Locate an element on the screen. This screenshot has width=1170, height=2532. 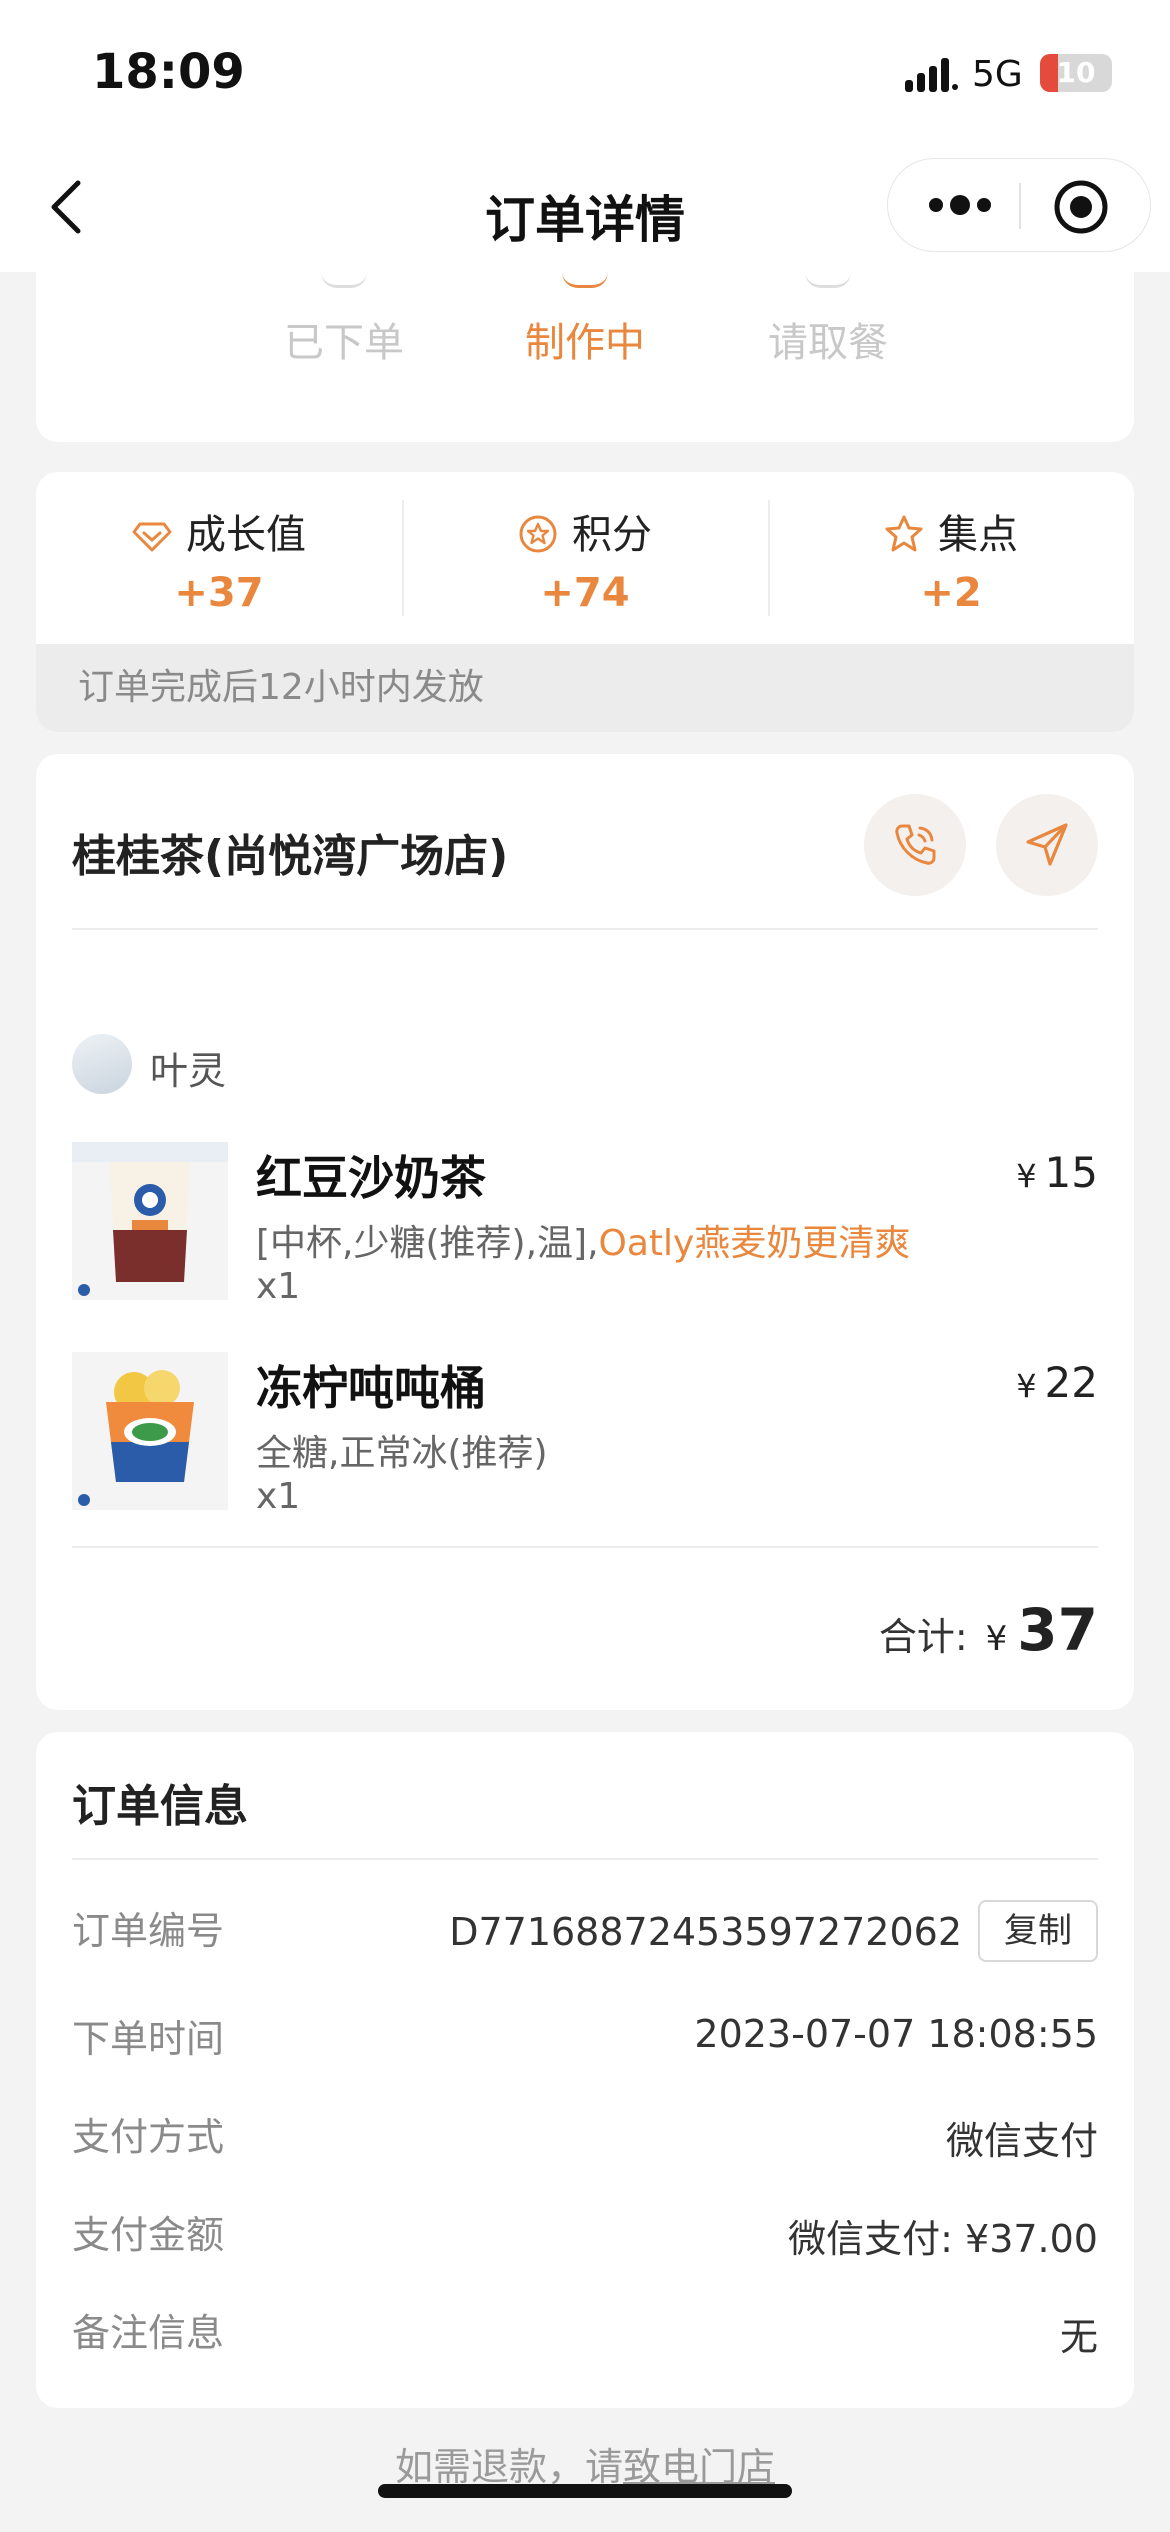
product-spec: 全糖,正常冰(推荐) is located at coordinates (402, 1453).